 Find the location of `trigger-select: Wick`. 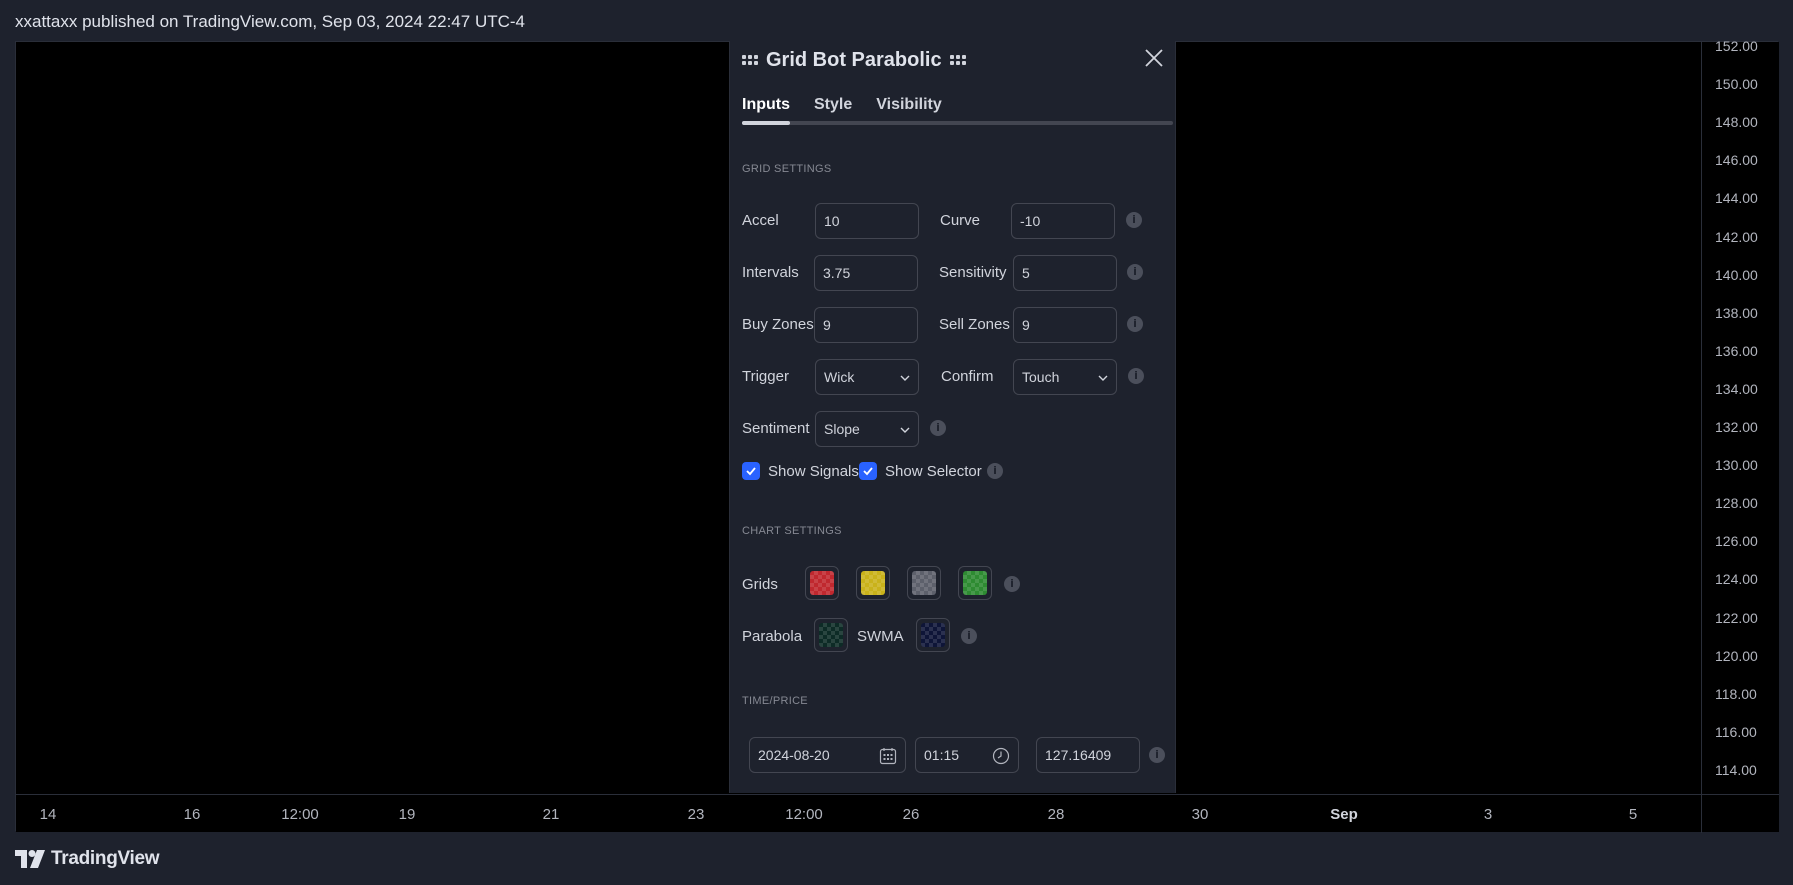

trigger-select: Wick is located at coordinates (867, 377).